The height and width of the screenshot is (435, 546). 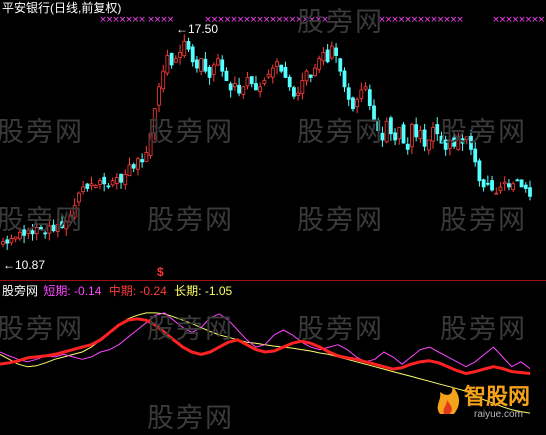 I want to click on legend-long-value: -1.05, so click(x=218, y=291).